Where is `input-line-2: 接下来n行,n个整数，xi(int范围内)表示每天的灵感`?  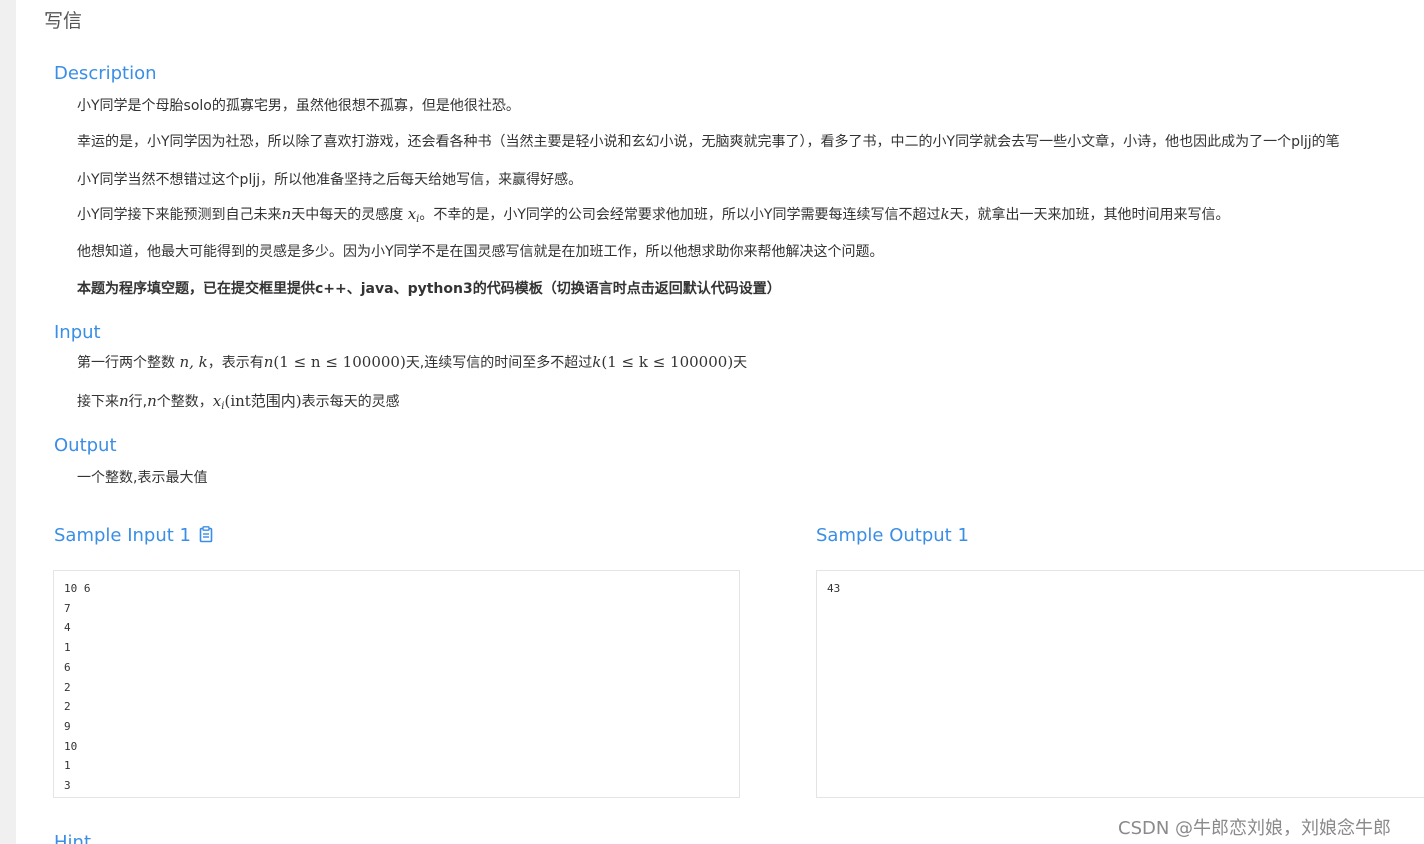
input-line-2: 接下来n行,n个整数，xi(int范围内)表示每天的灵感 is located at coordinates (238, 401).